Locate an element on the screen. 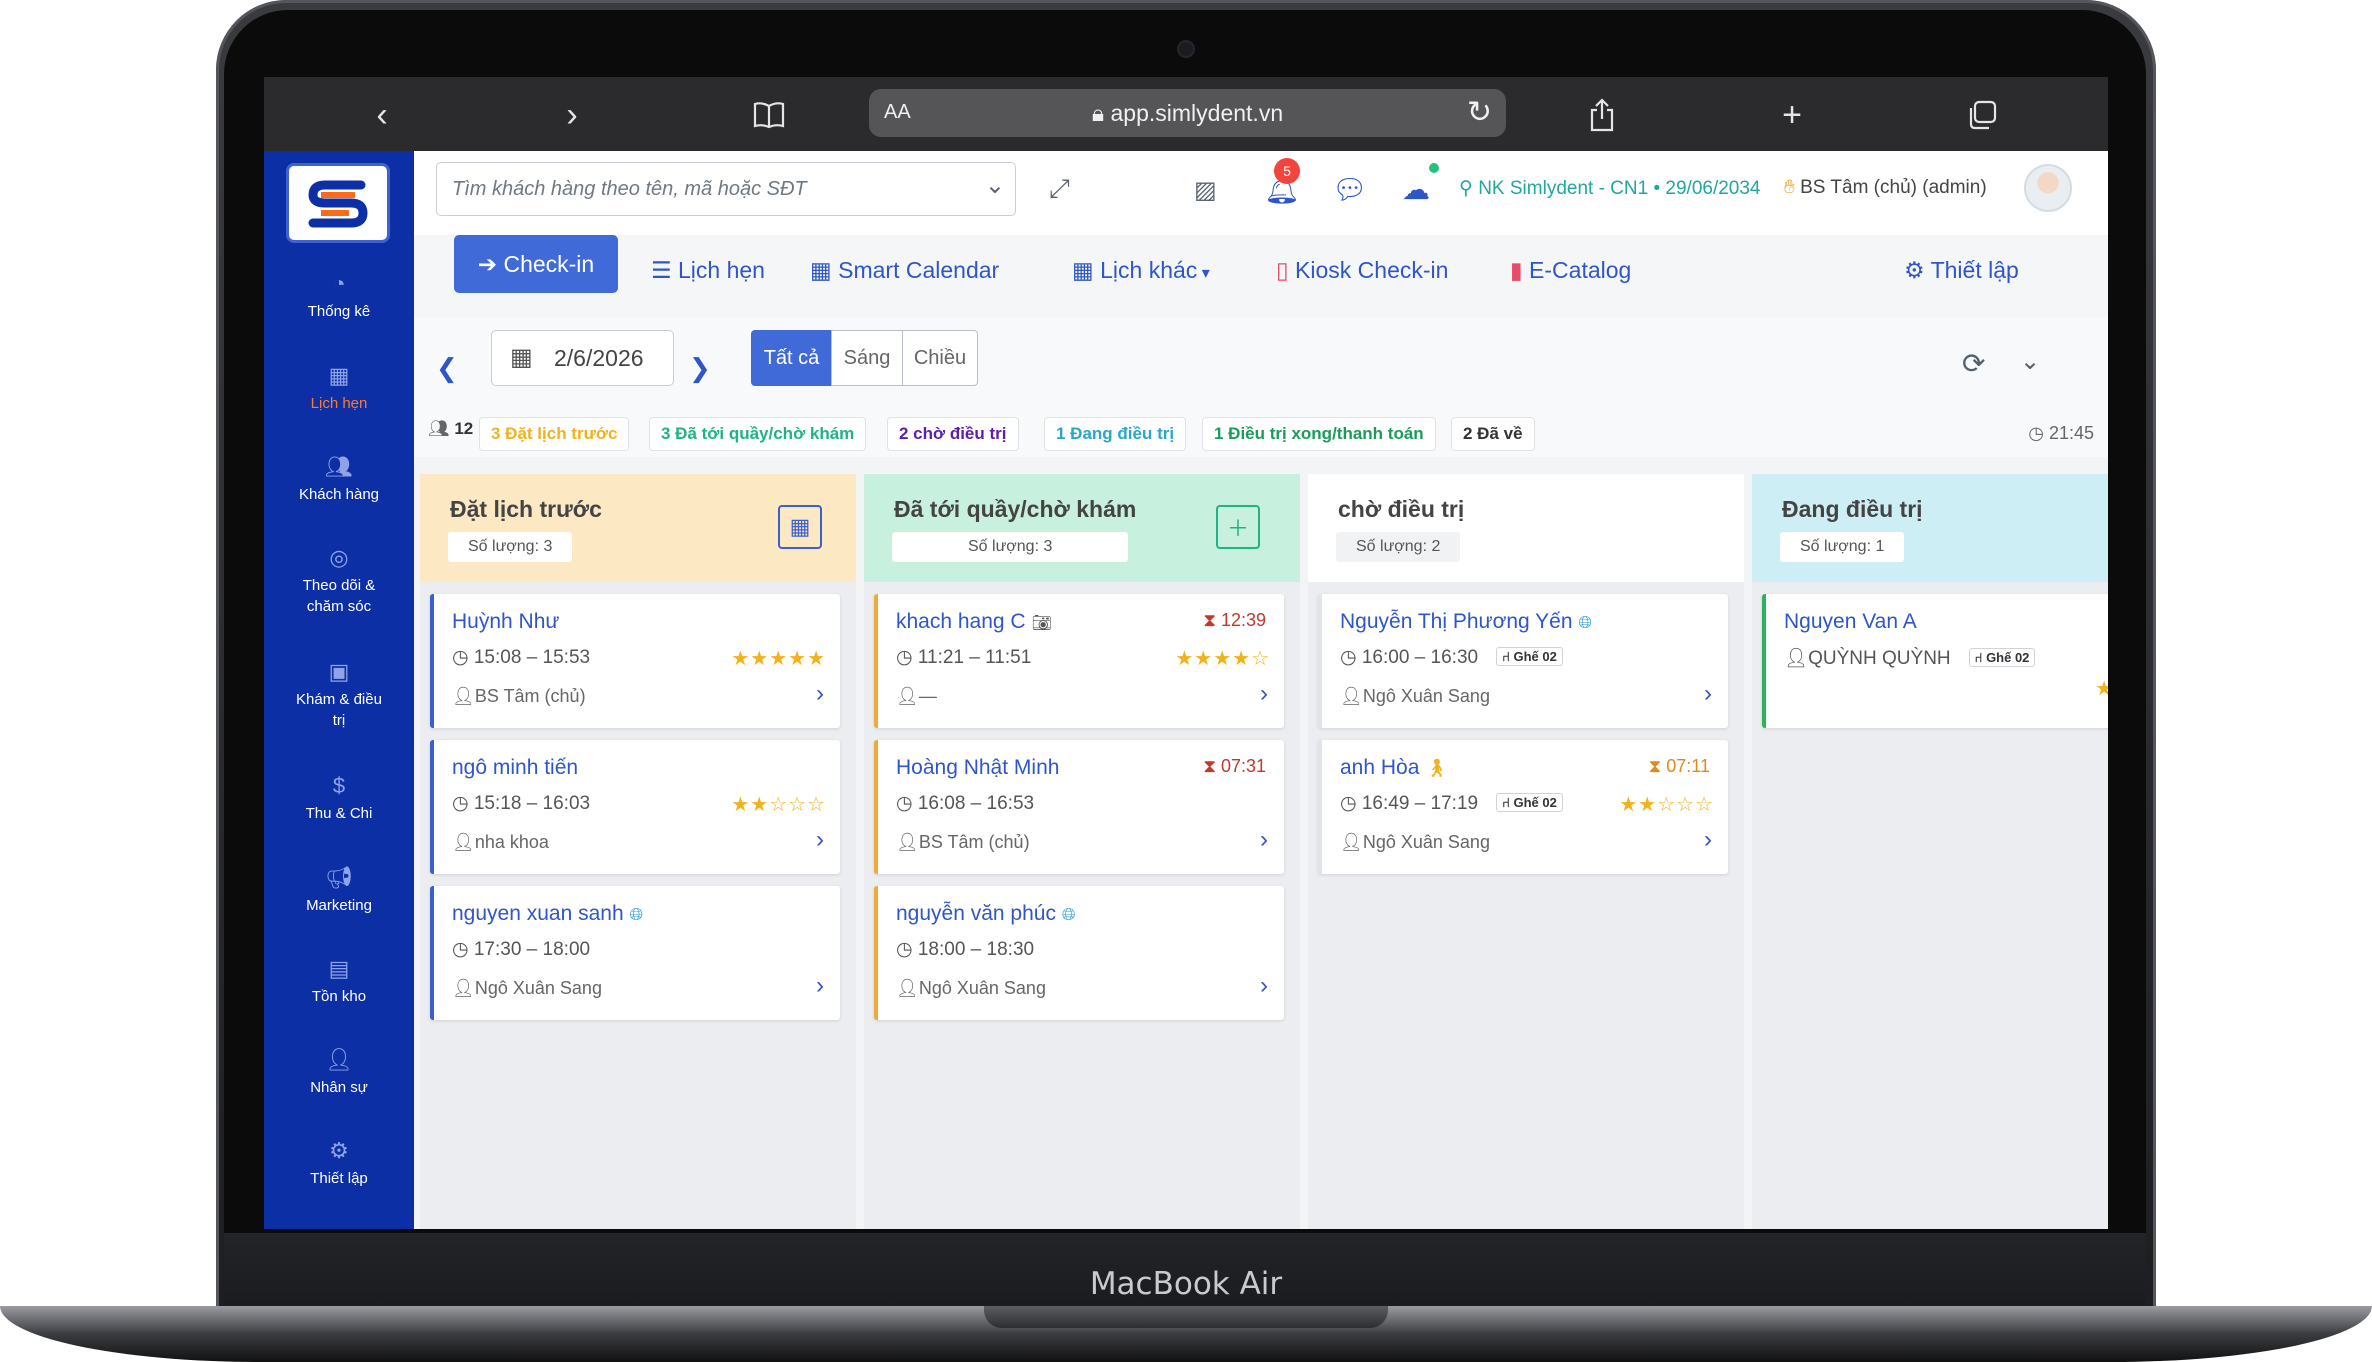 Image resolution: width=2372 pixels, height=1362 pixels. tab-lich-hen: ☰ Lịch hẹn is located at coordinates (708, 270).